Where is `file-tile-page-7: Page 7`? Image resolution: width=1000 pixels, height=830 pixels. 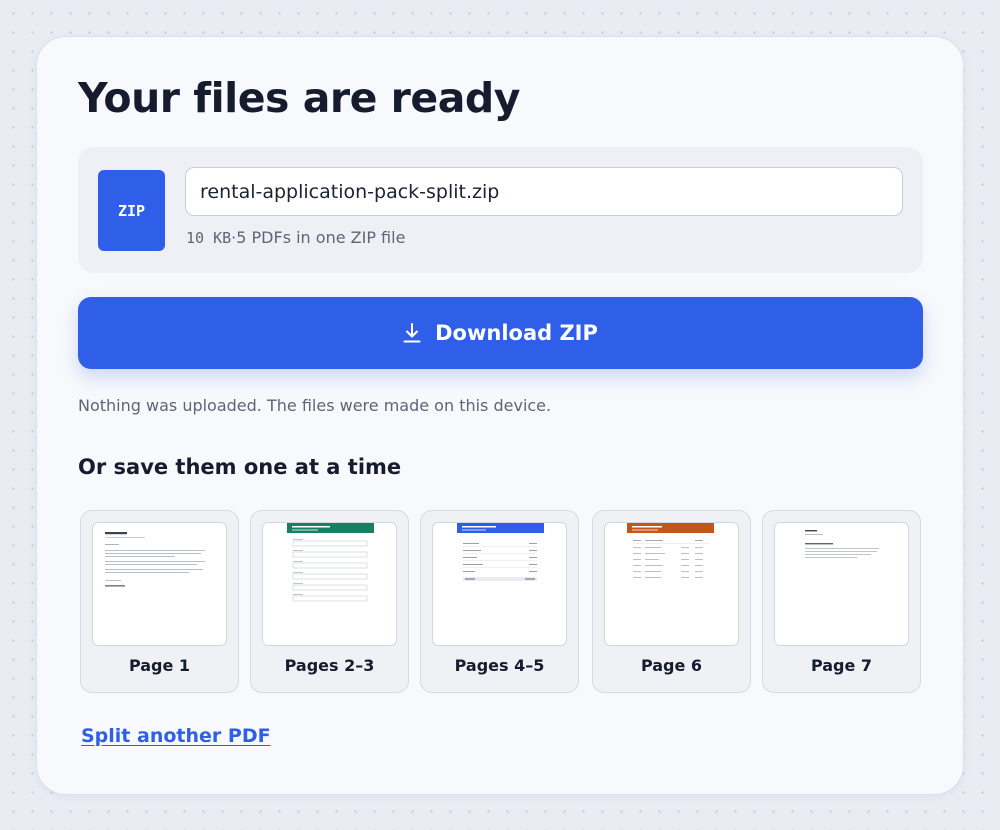 file-tile-page-7: Page 7 is located at coordinates (841, 601).